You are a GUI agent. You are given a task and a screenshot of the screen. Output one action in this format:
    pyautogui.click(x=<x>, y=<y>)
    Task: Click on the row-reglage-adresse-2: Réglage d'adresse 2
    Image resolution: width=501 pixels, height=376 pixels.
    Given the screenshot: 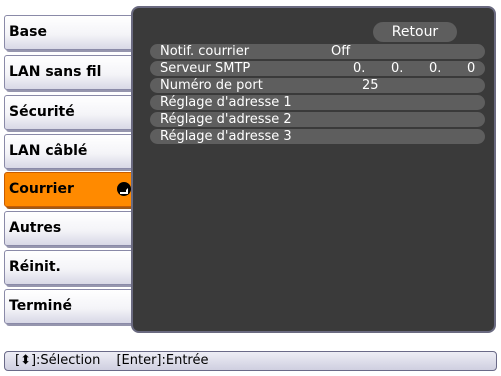 What is the action you would take?
    pyautogui.click(x=317, y=119)
    